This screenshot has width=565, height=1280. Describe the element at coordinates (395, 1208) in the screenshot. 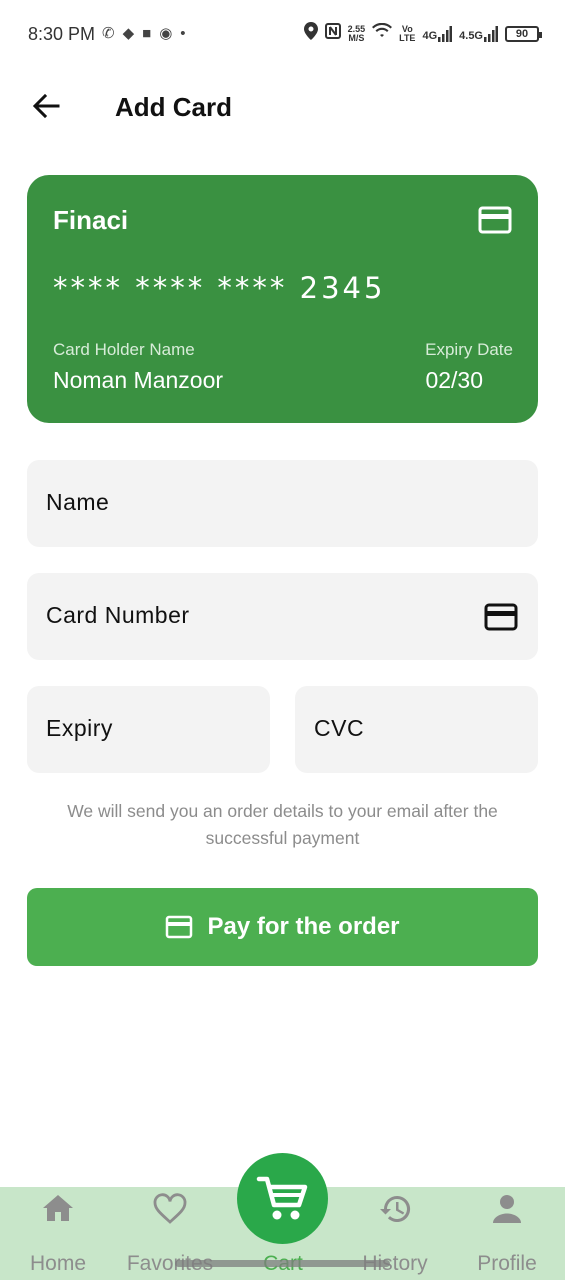

I see `history-icon` at that location.